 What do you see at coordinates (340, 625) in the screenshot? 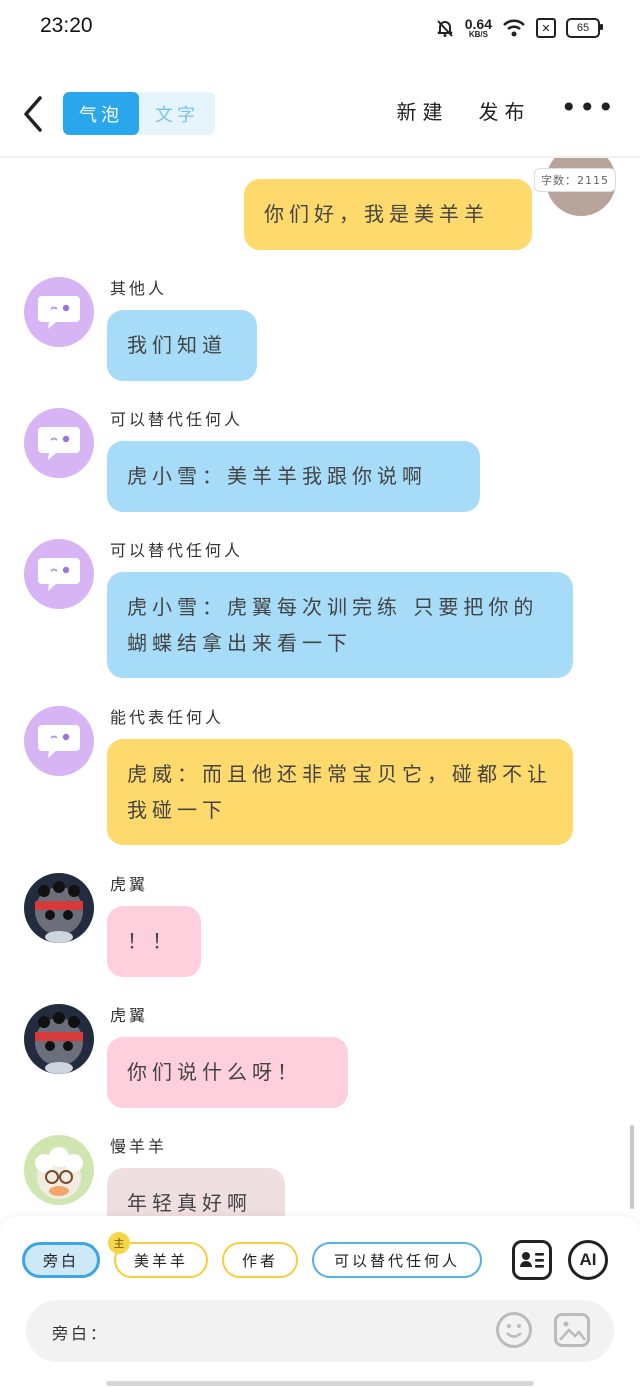
I see `message-bubble: 虎小雪：虎翼每次训完练 只要把你的蝴蝶结拿出来看一下` at bounding box center [340, 625].